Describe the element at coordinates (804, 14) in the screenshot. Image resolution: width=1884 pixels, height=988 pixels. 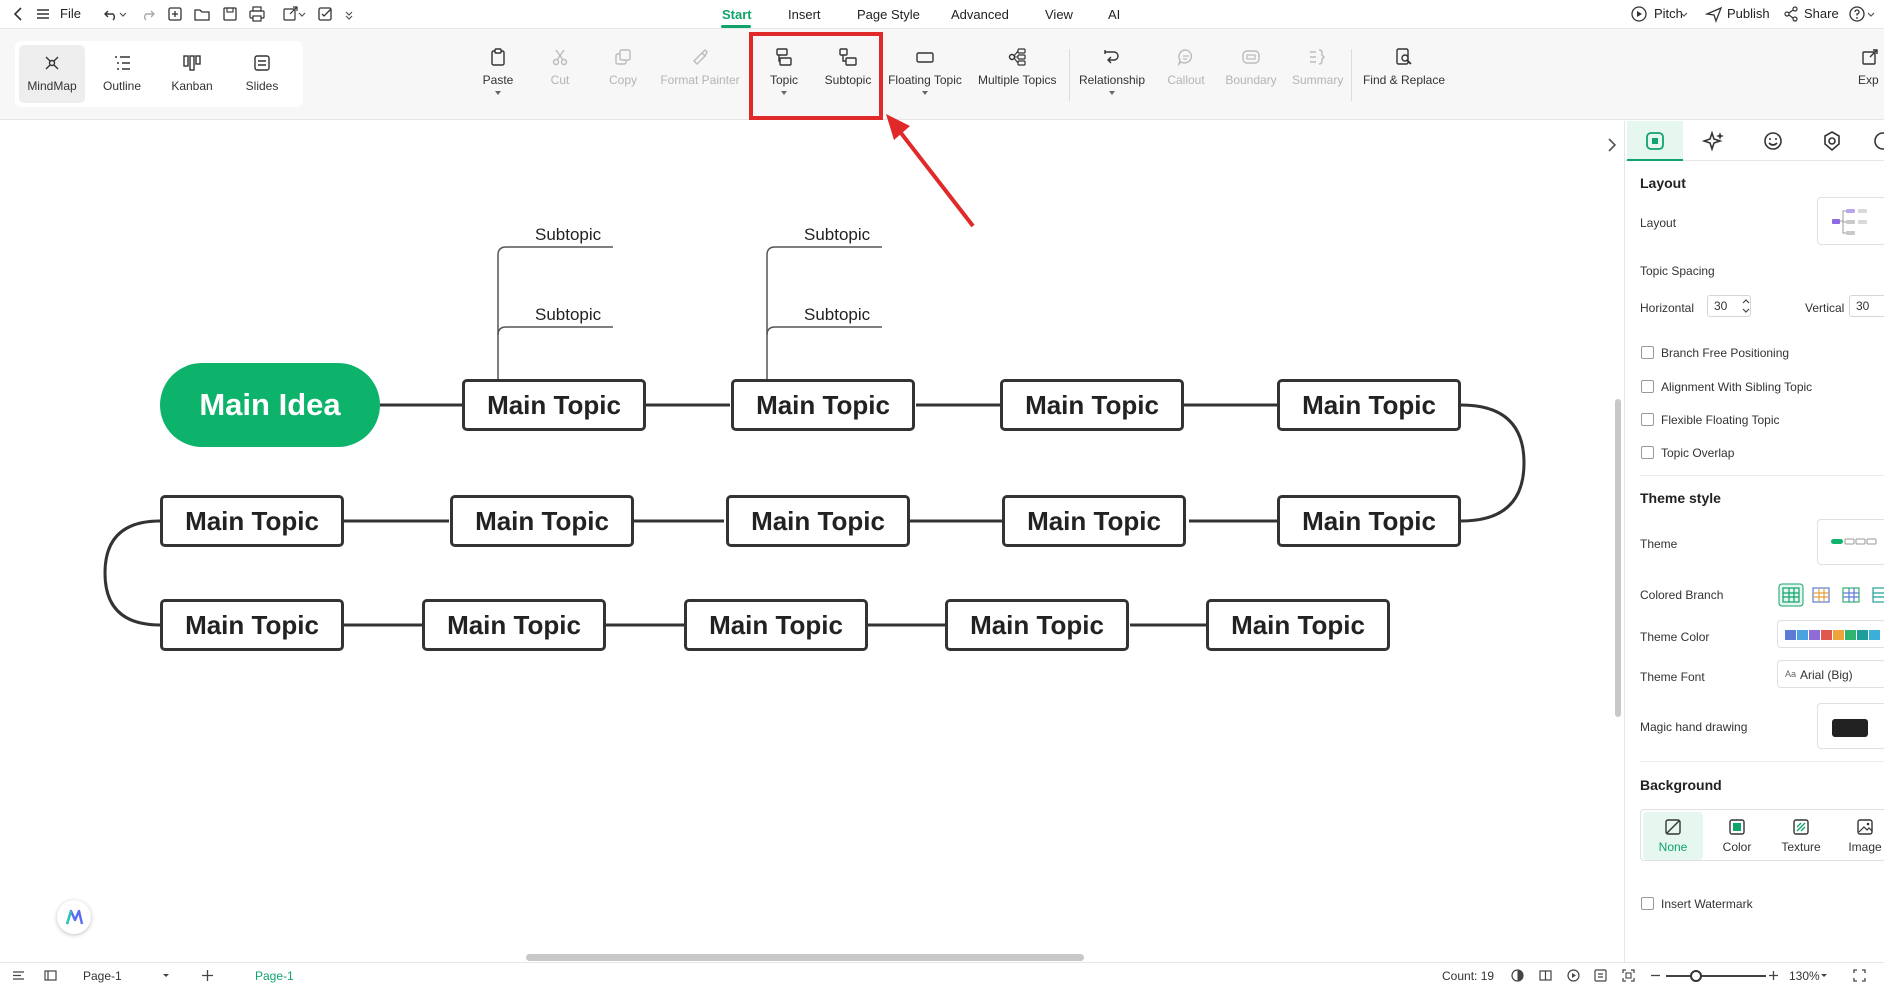
I see `tab-insert: Insert` at that location.